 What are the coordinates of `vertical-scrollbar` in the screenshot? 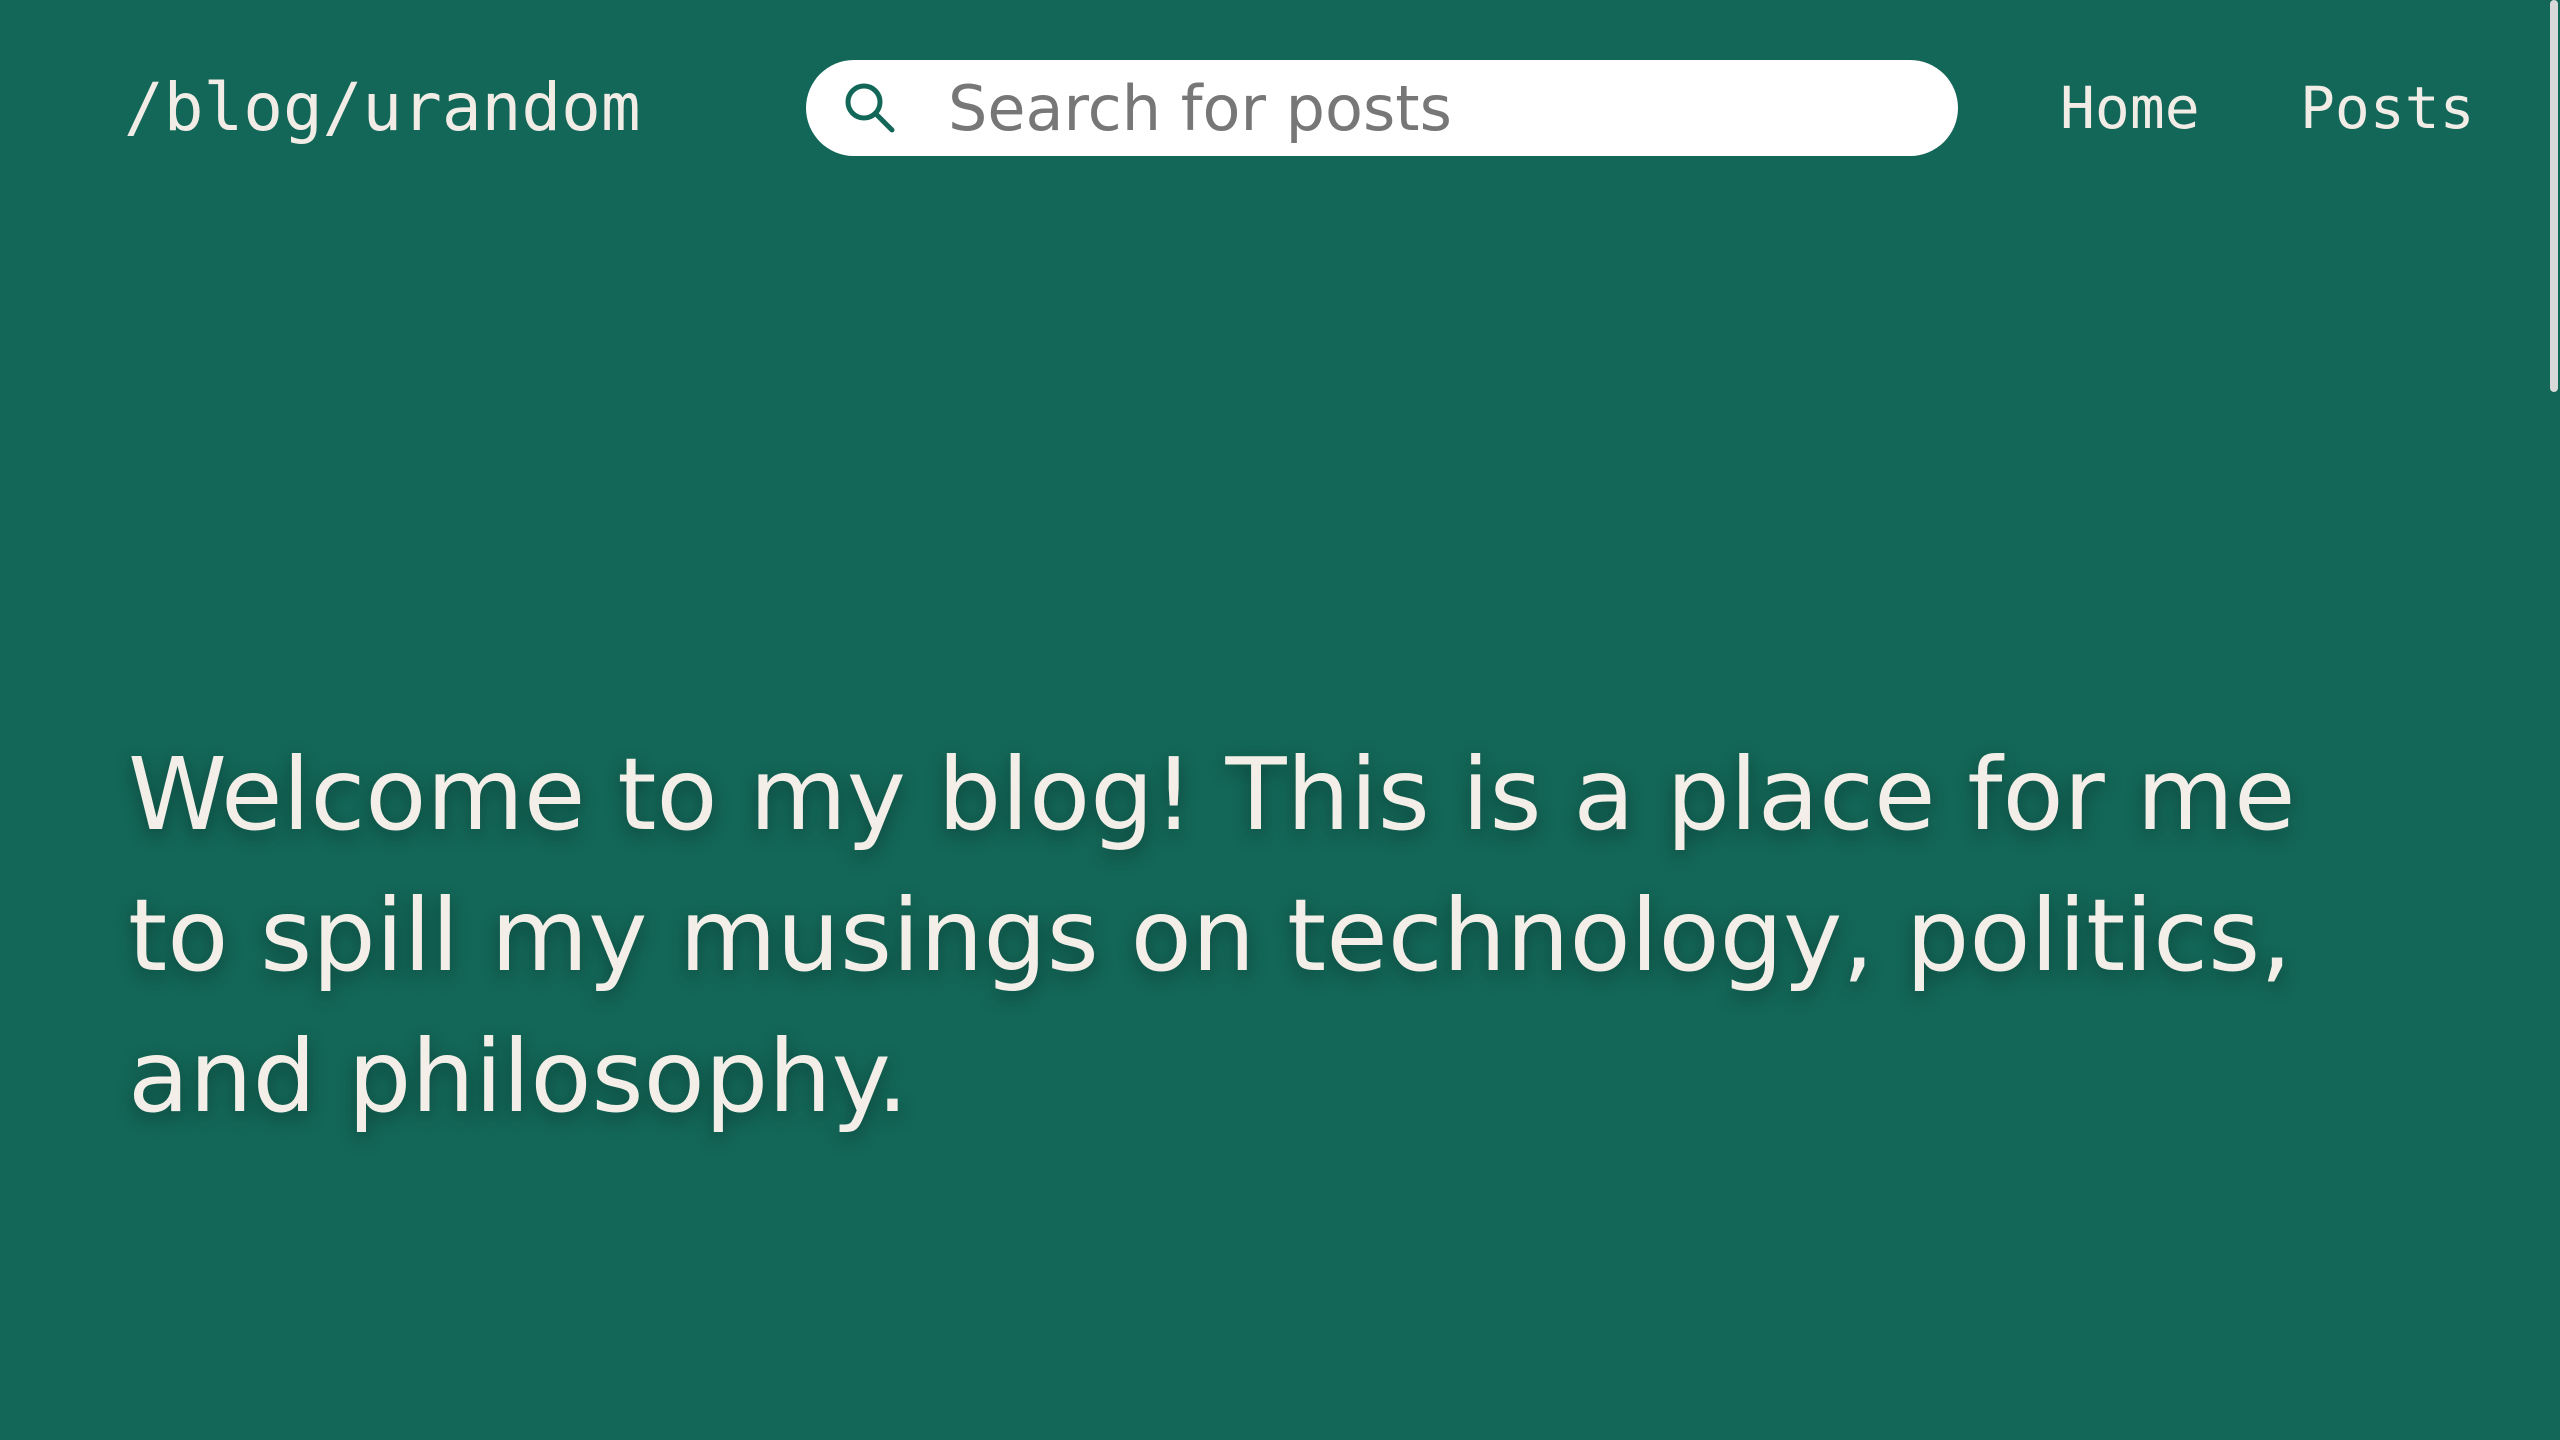 It's located at (2554, 720).